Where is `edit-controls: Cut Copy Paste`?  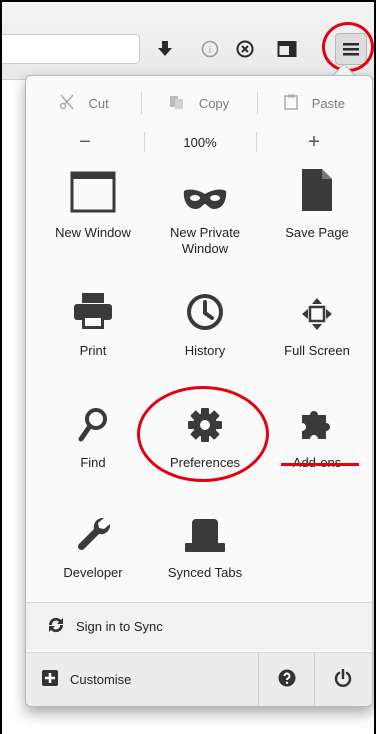 edit-controls: Cut Copy Paste is located at coordinates (199, 103).